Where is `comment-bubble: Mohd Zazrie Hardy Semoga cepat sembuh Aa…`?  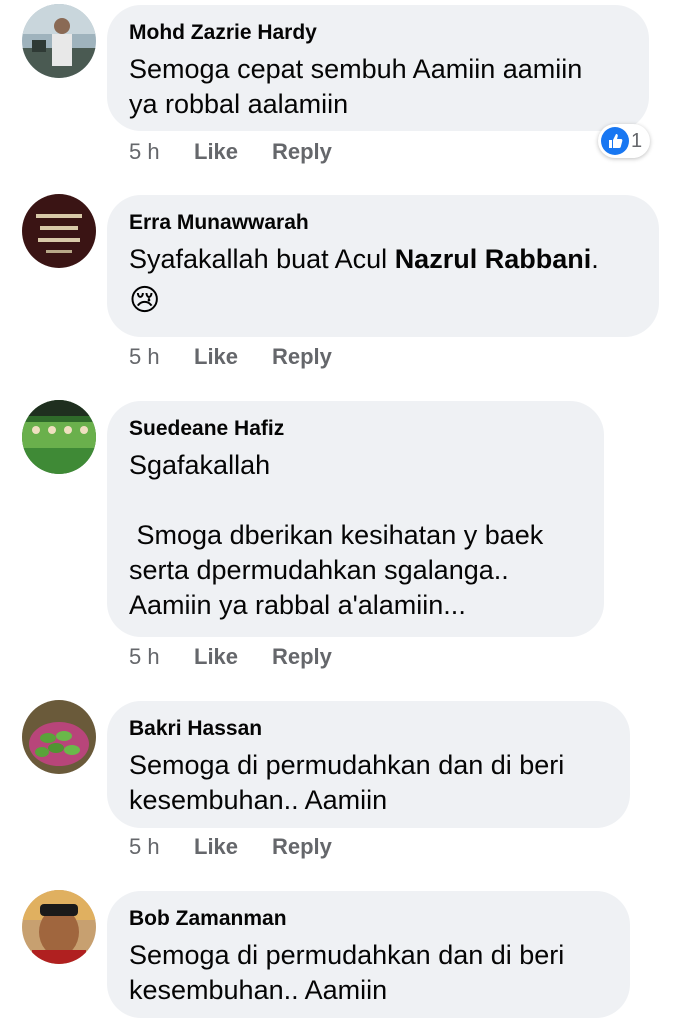 comment-bubble: Mohd Zazrie Hardy Semoga cepat sembuh Aa… is located at coordinates (378, 68).